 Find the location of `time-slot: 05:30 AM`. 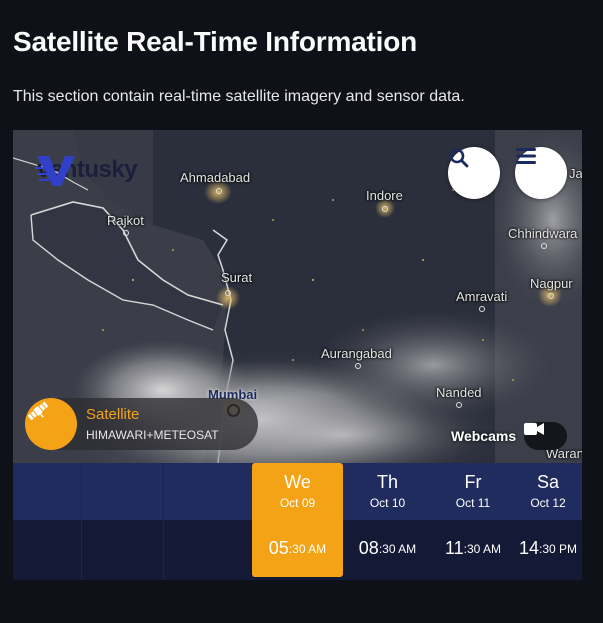

time-slot: 05:30 AM is located at coordinates (297, 548).